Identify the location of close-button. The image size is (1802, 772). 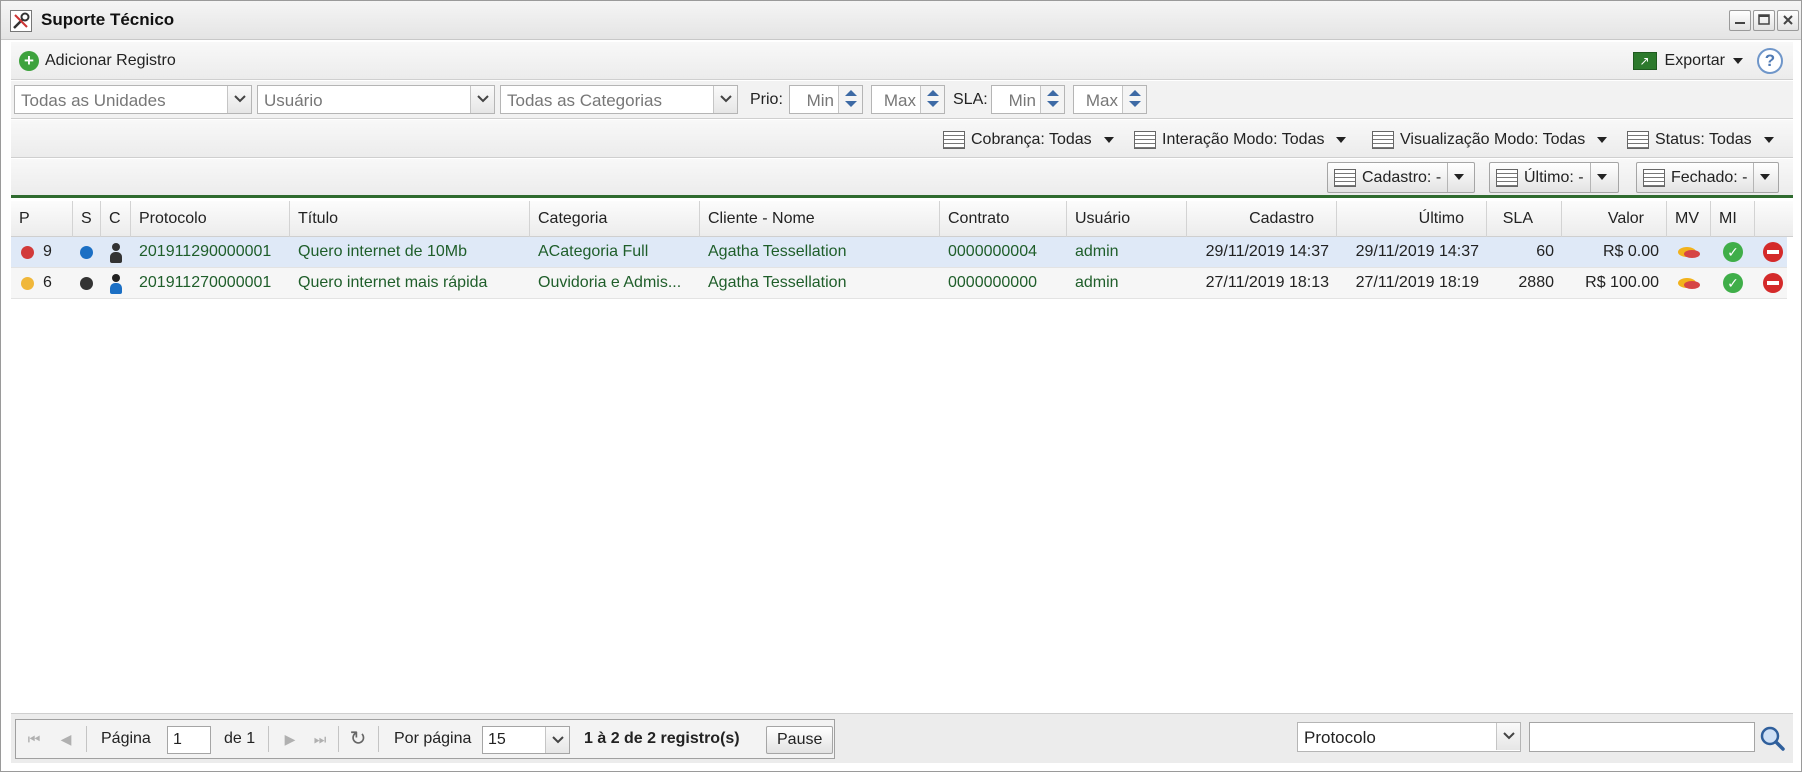
(1788, 20).